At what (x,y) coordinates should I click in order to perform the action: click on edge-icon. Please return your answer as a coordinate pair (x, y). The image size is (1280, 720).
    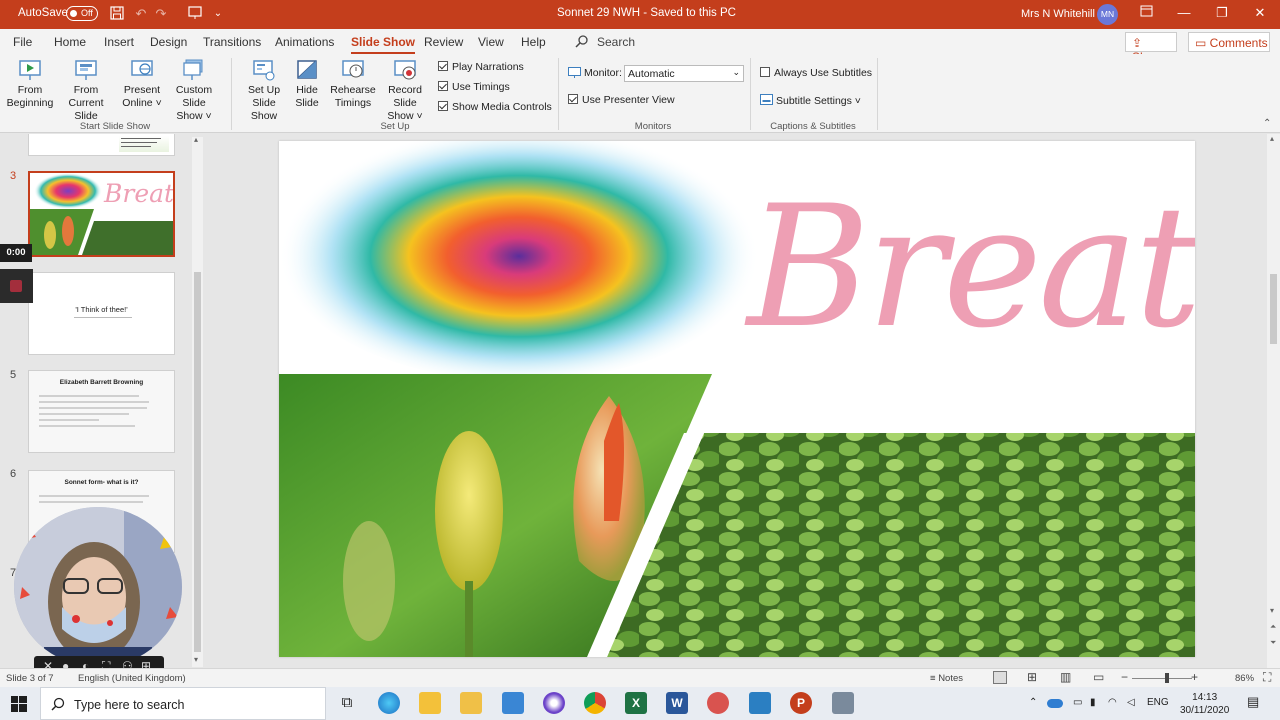
    Looking at the image, I should click on (389, 703).